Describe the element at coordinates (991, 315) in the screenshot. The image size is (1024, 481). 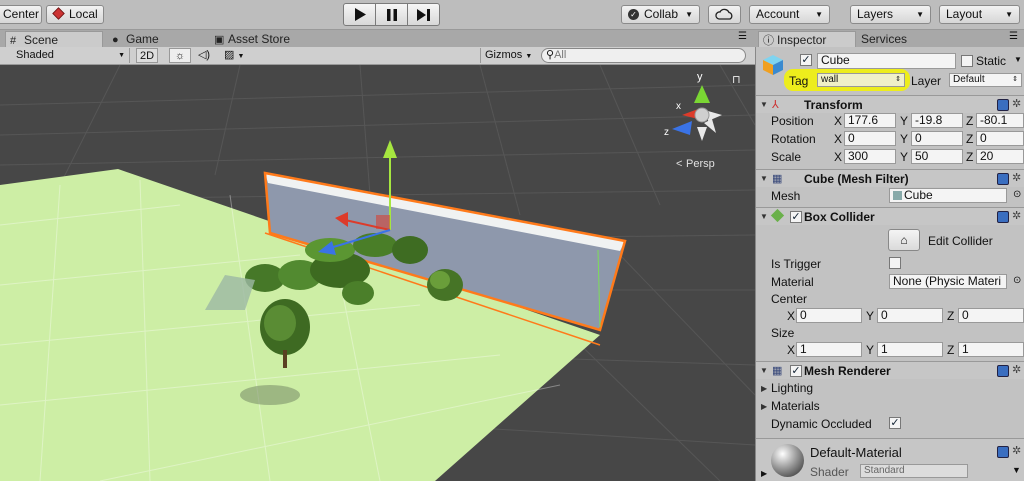
I see `center-z-field: 0` at that location.